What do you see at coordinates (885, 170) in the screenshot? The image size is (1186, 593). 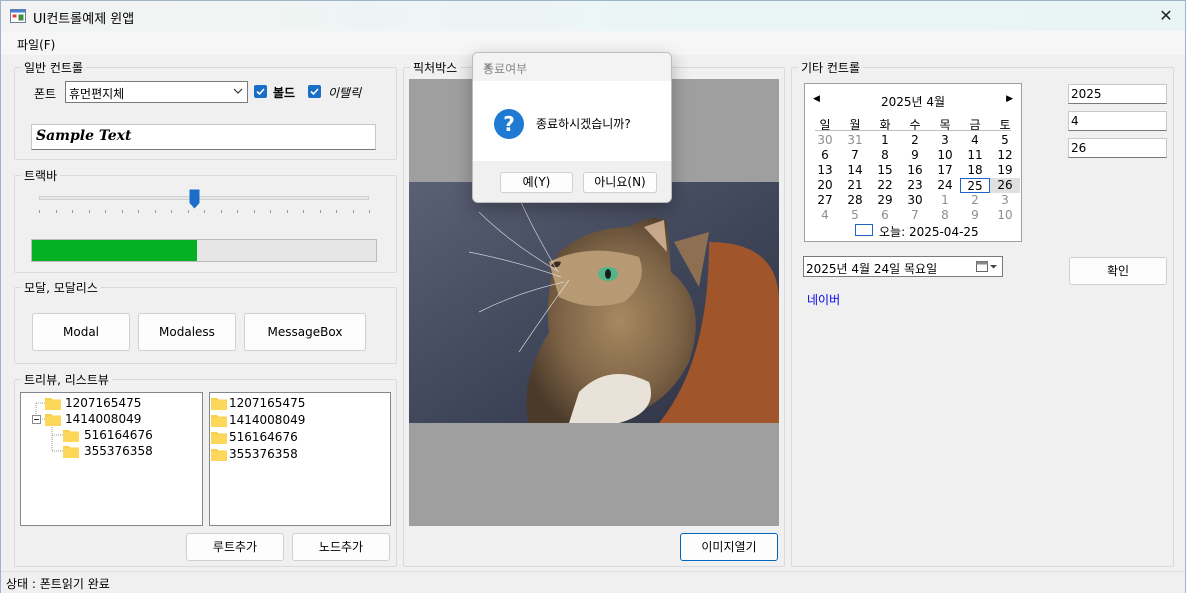 I see `calendar-day: 15` at bounding box center [885, 170].